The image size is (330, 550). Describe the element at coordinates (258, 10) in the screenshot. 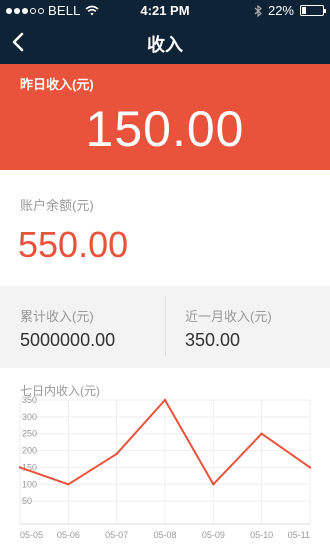

I see `bluetooth-icon` at that location.